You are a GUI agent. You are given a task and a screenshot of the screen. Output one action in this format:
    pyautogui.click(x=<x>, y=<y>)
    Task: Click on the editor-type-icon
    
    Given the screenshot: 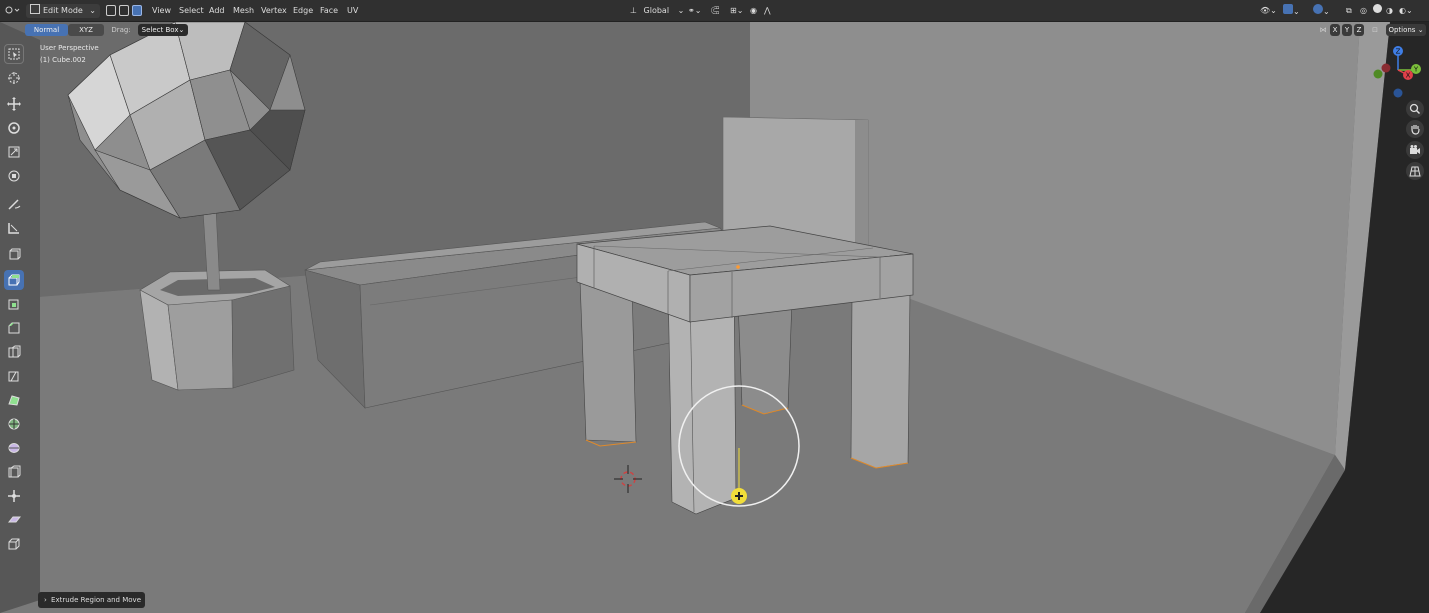 What is the action you would take?
    pyautogui.click(x=13, y=11)
    